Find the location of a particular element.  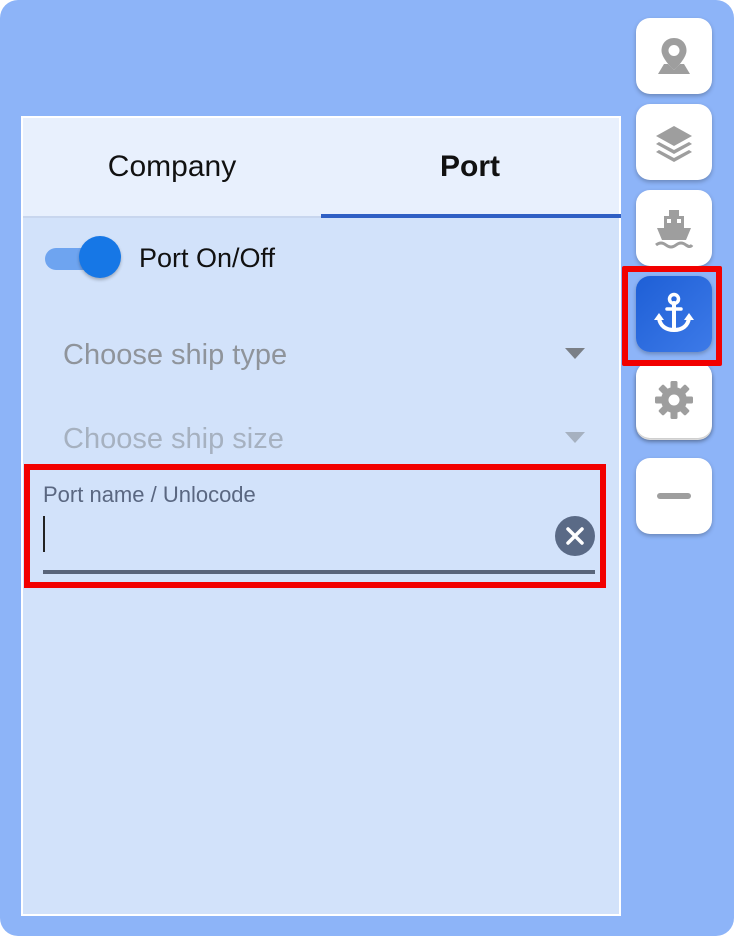

active-button-highlight is located at coordinates (672, 316).